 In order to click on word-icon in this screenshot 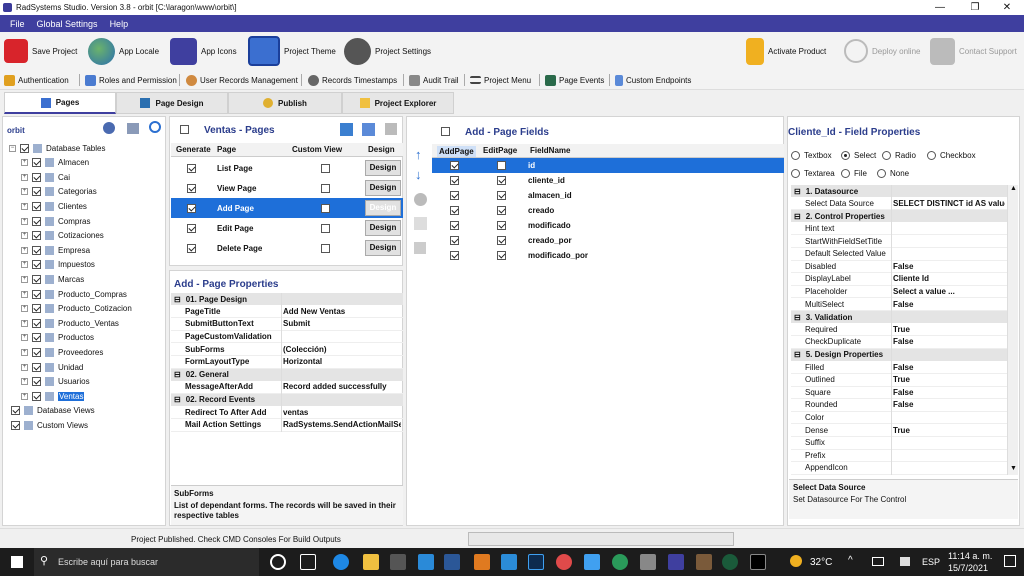, I will do `click(452, 562)`.